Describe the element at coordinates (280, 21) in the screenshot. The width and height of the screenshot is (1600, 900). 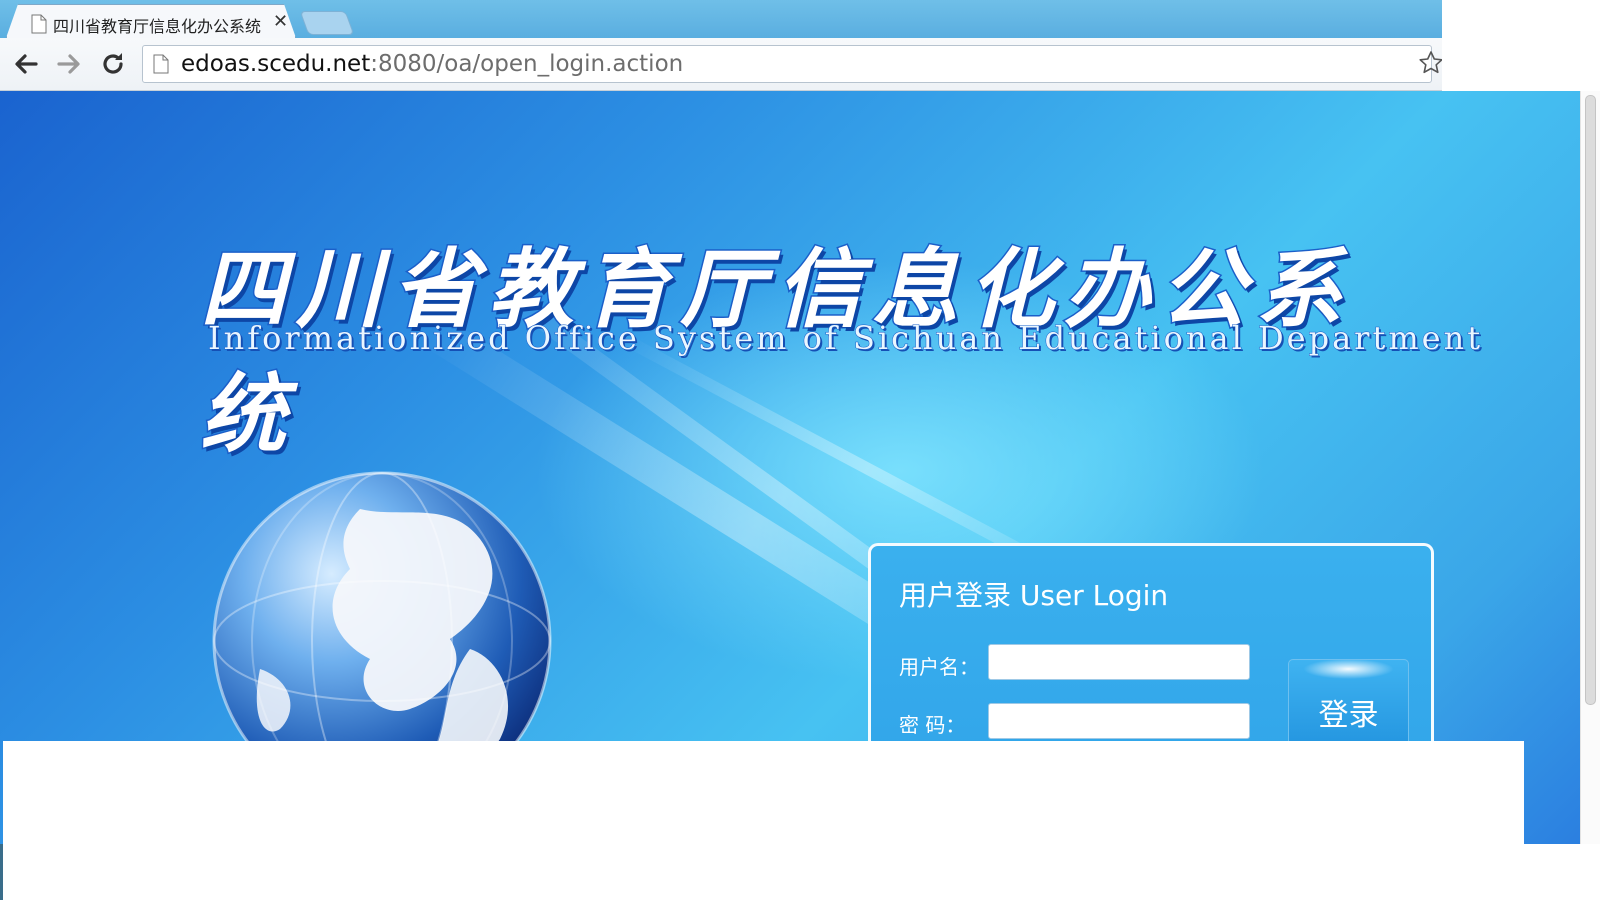
I see `close-icon: ✕` at that location.